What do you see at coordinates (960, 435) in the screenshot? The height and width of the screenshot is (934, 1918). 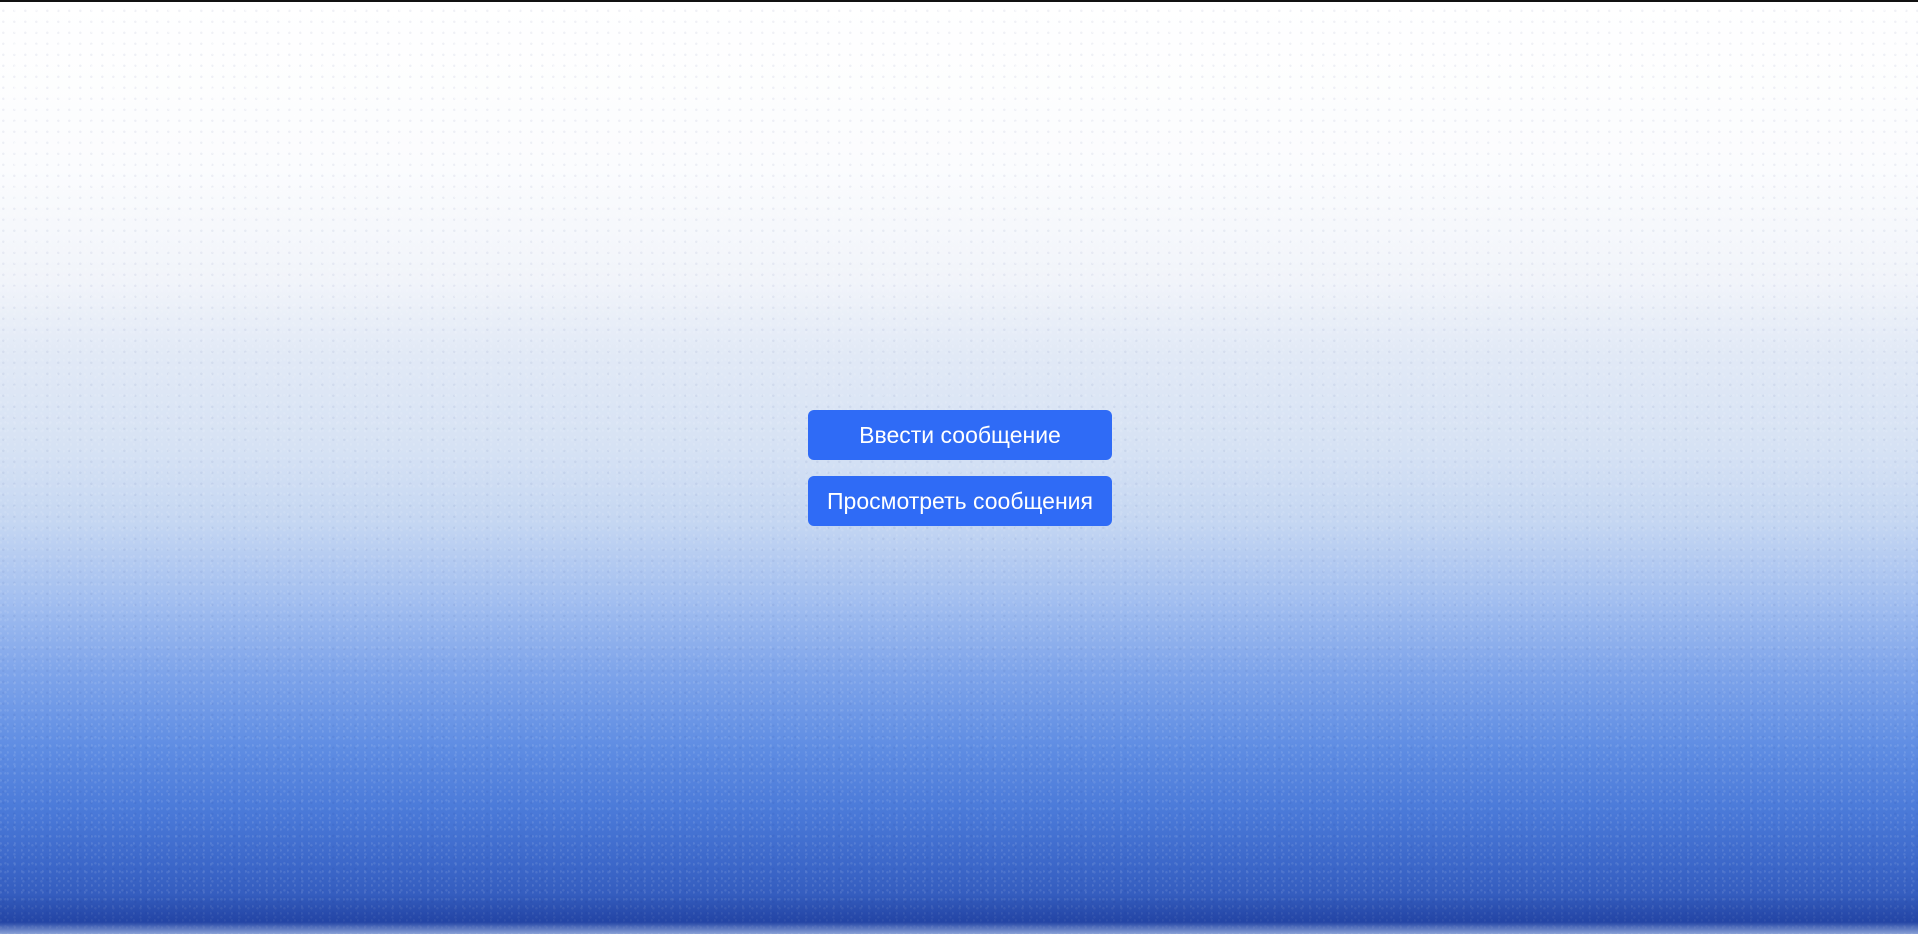 I see `enter-message-button: Ввести сообщение` at bounding box center [960, 435].